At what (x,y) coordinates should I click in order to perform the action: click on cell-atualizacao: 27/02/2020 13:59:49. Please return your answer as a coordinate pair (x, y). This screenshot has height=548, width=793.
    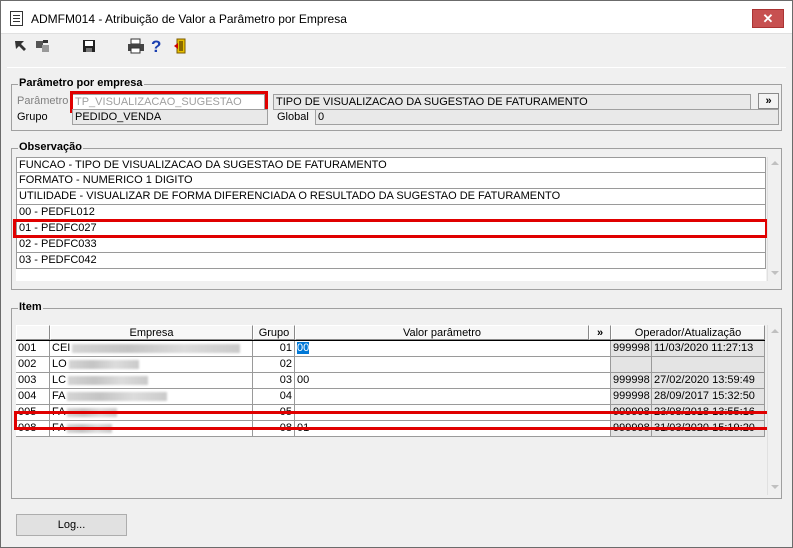
    Looking at the image, I should click on (708, 381).